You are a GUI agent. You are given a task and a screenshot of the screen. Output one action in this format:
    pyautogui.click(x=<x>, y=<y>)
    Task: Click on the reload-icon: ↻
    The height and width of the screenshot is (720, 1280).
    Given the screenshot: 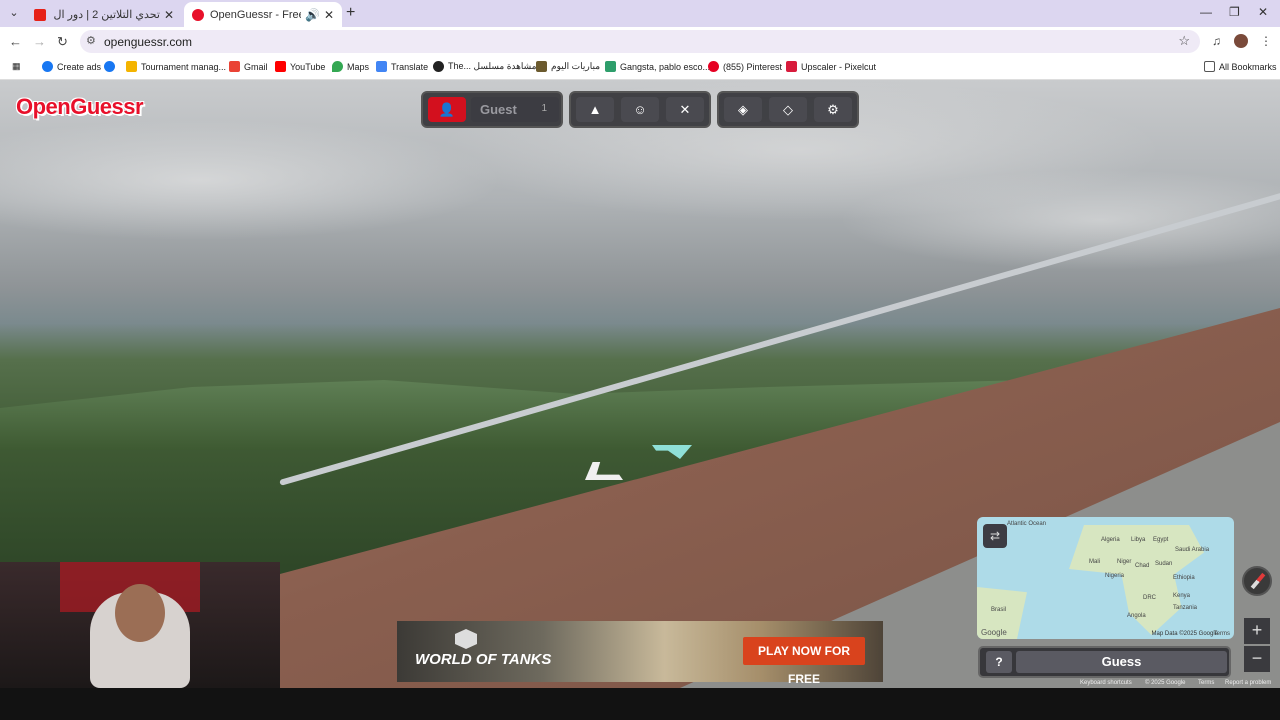 What is the action you would take?
    pyautogui.click(x=62, y=42)
    